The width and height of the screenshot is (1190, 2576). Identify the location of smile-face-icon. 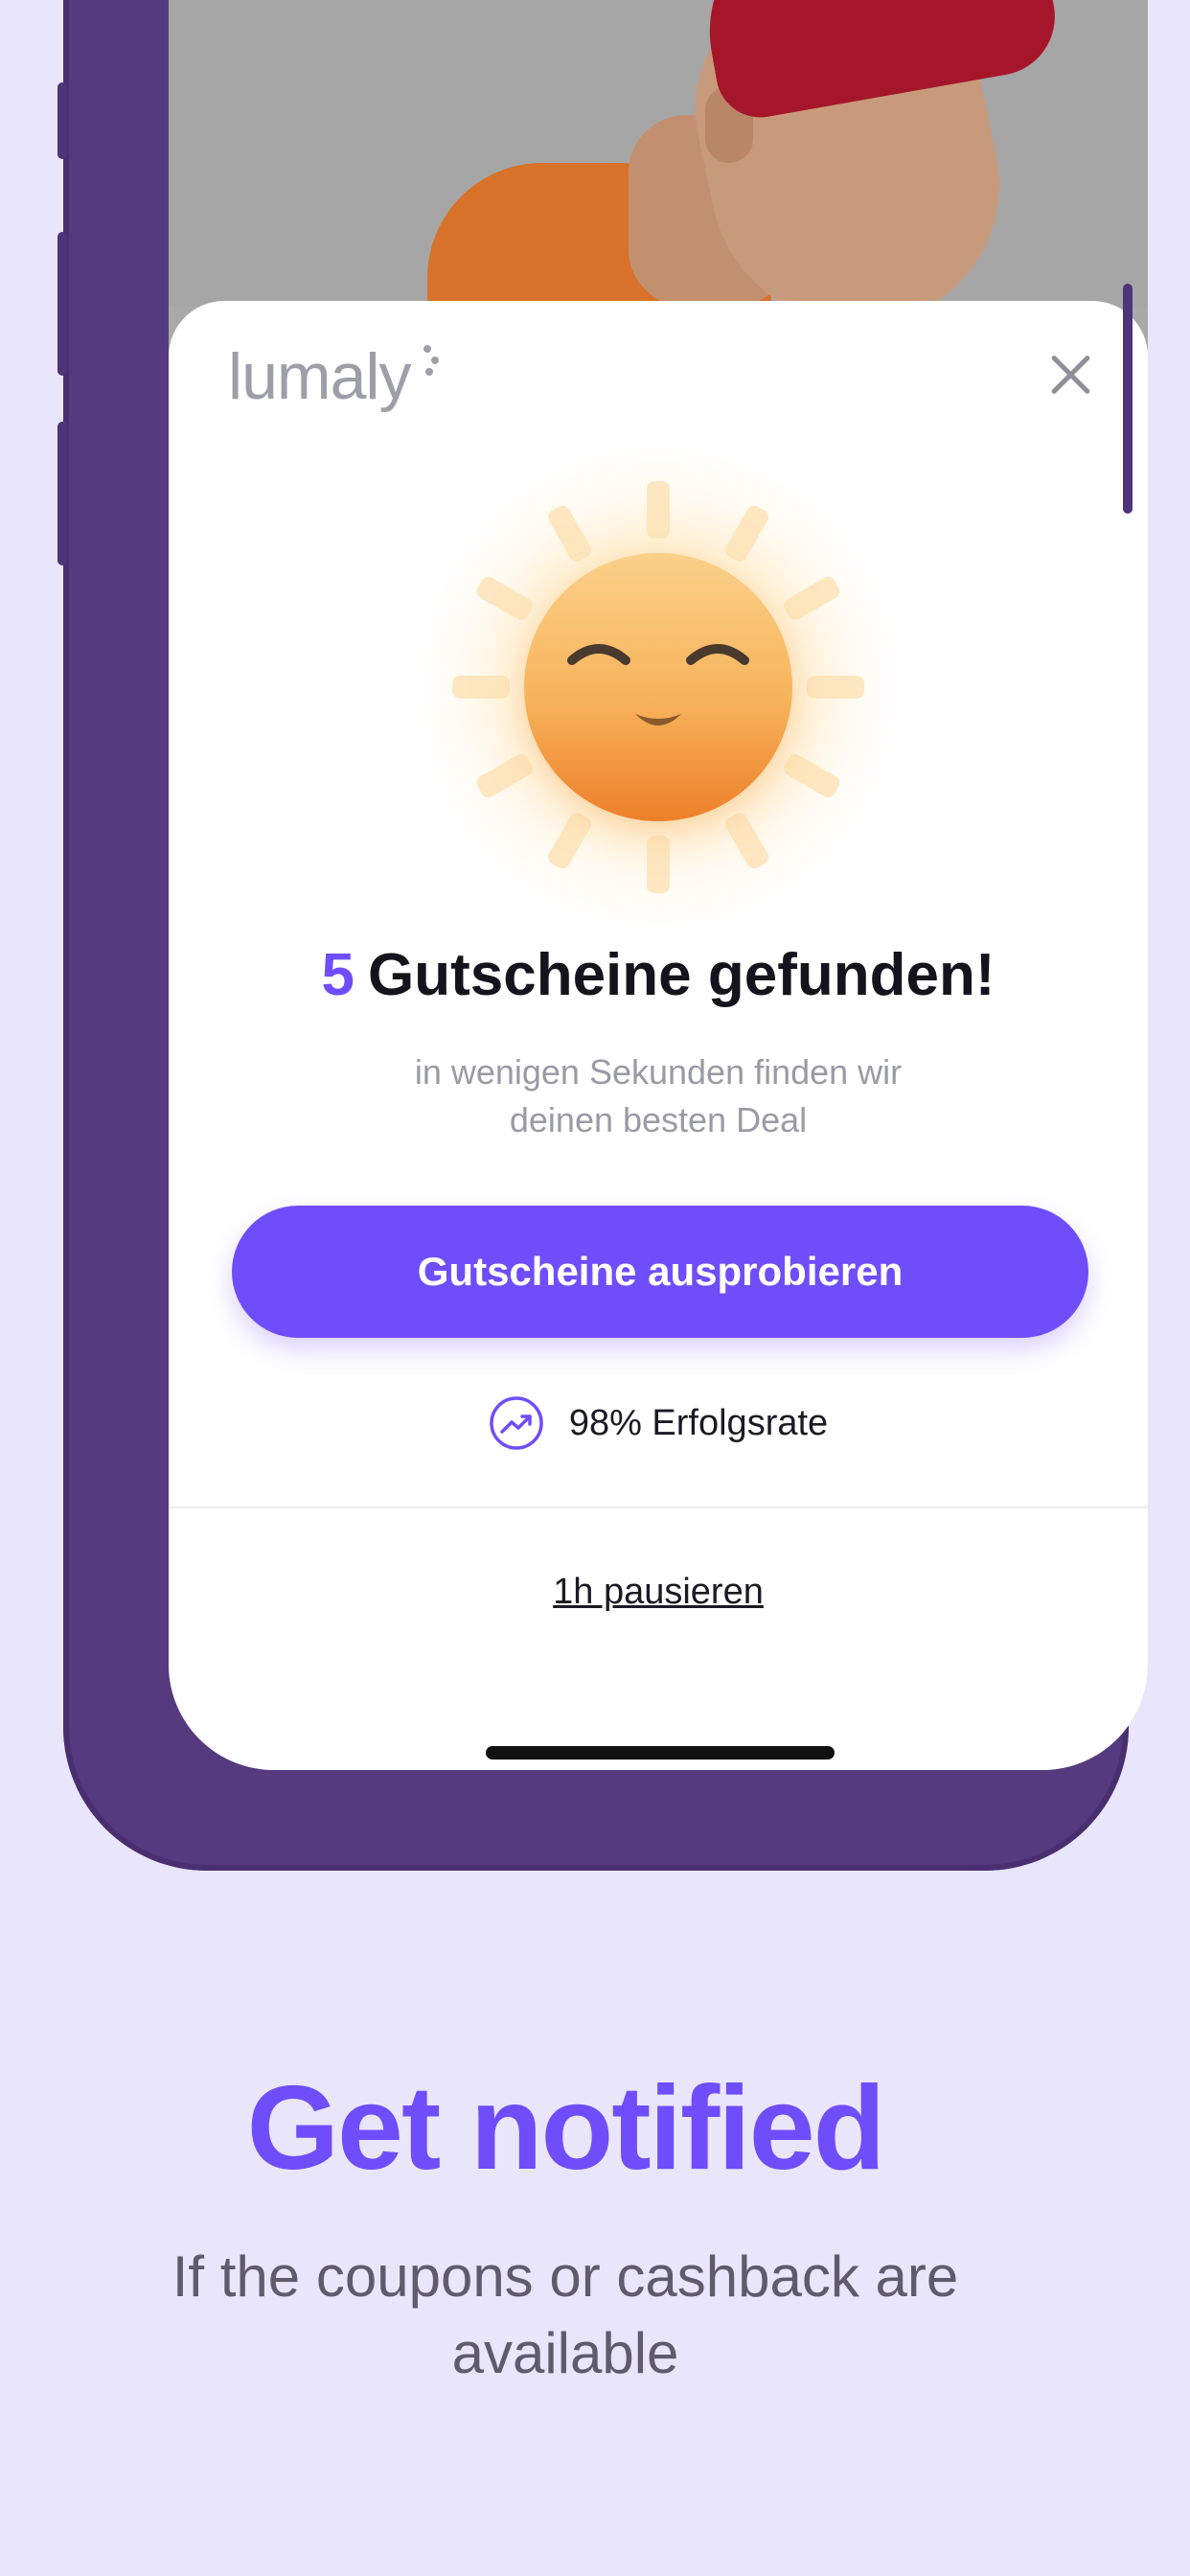
(658, 684).